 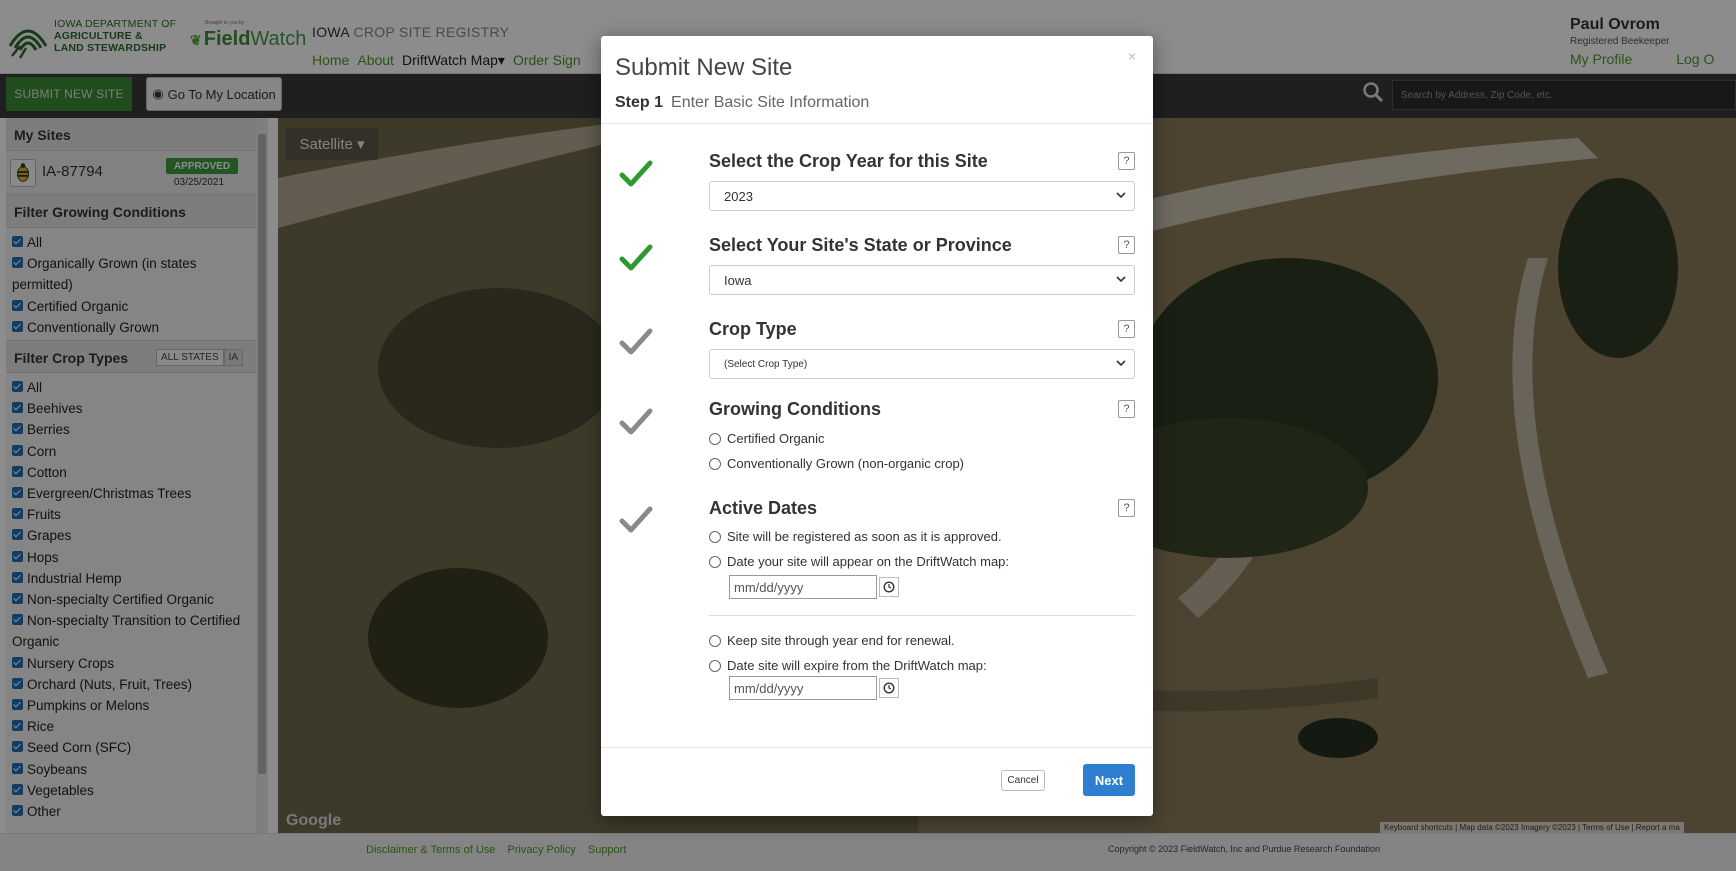 I want to click on growing-option-organic: Certified Organic, so click(x=767, y=438).